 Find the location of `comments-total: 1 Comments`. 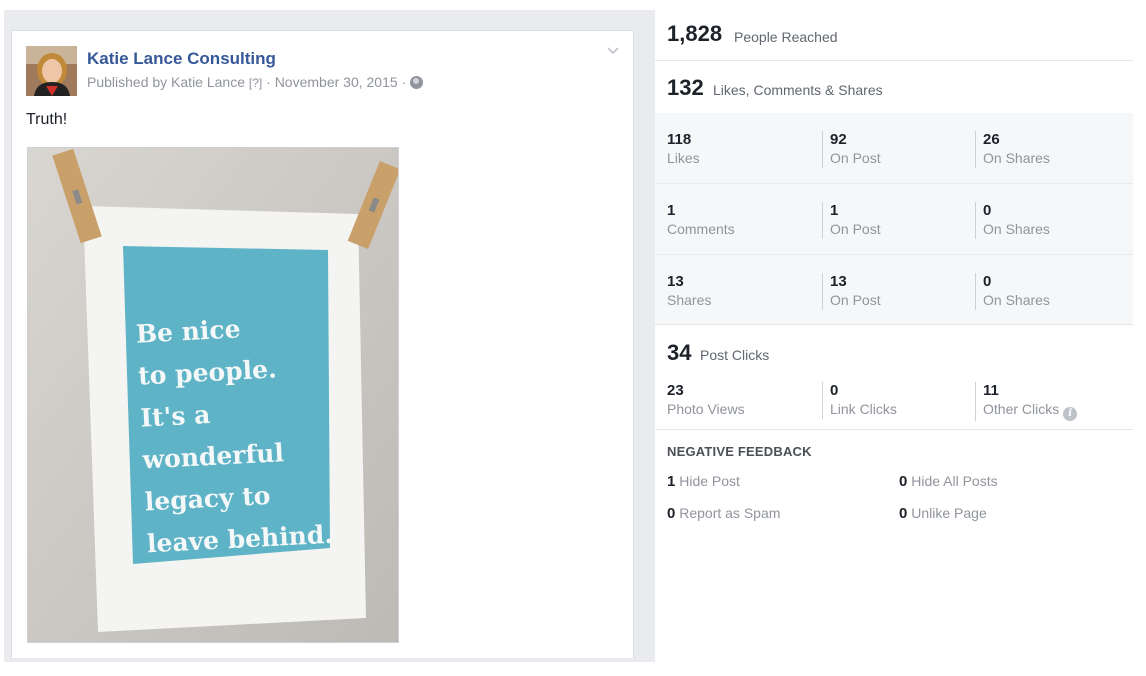

comments-total: 1 Comments is located at coordinates (742, 220).